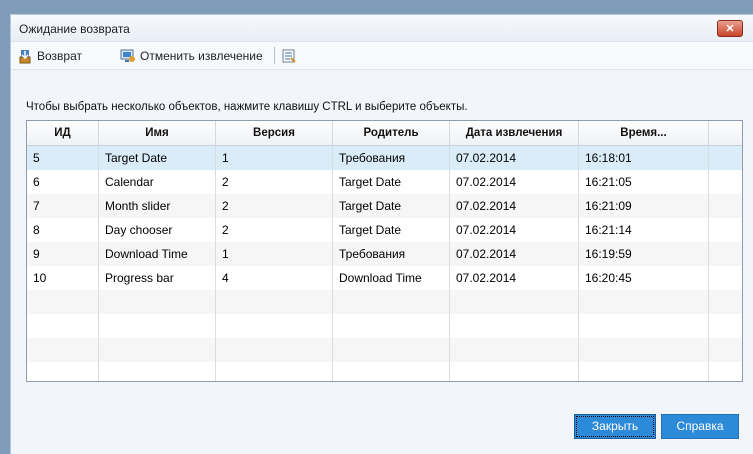  I want to click on close-window-button: ✕, so click(730, 28).